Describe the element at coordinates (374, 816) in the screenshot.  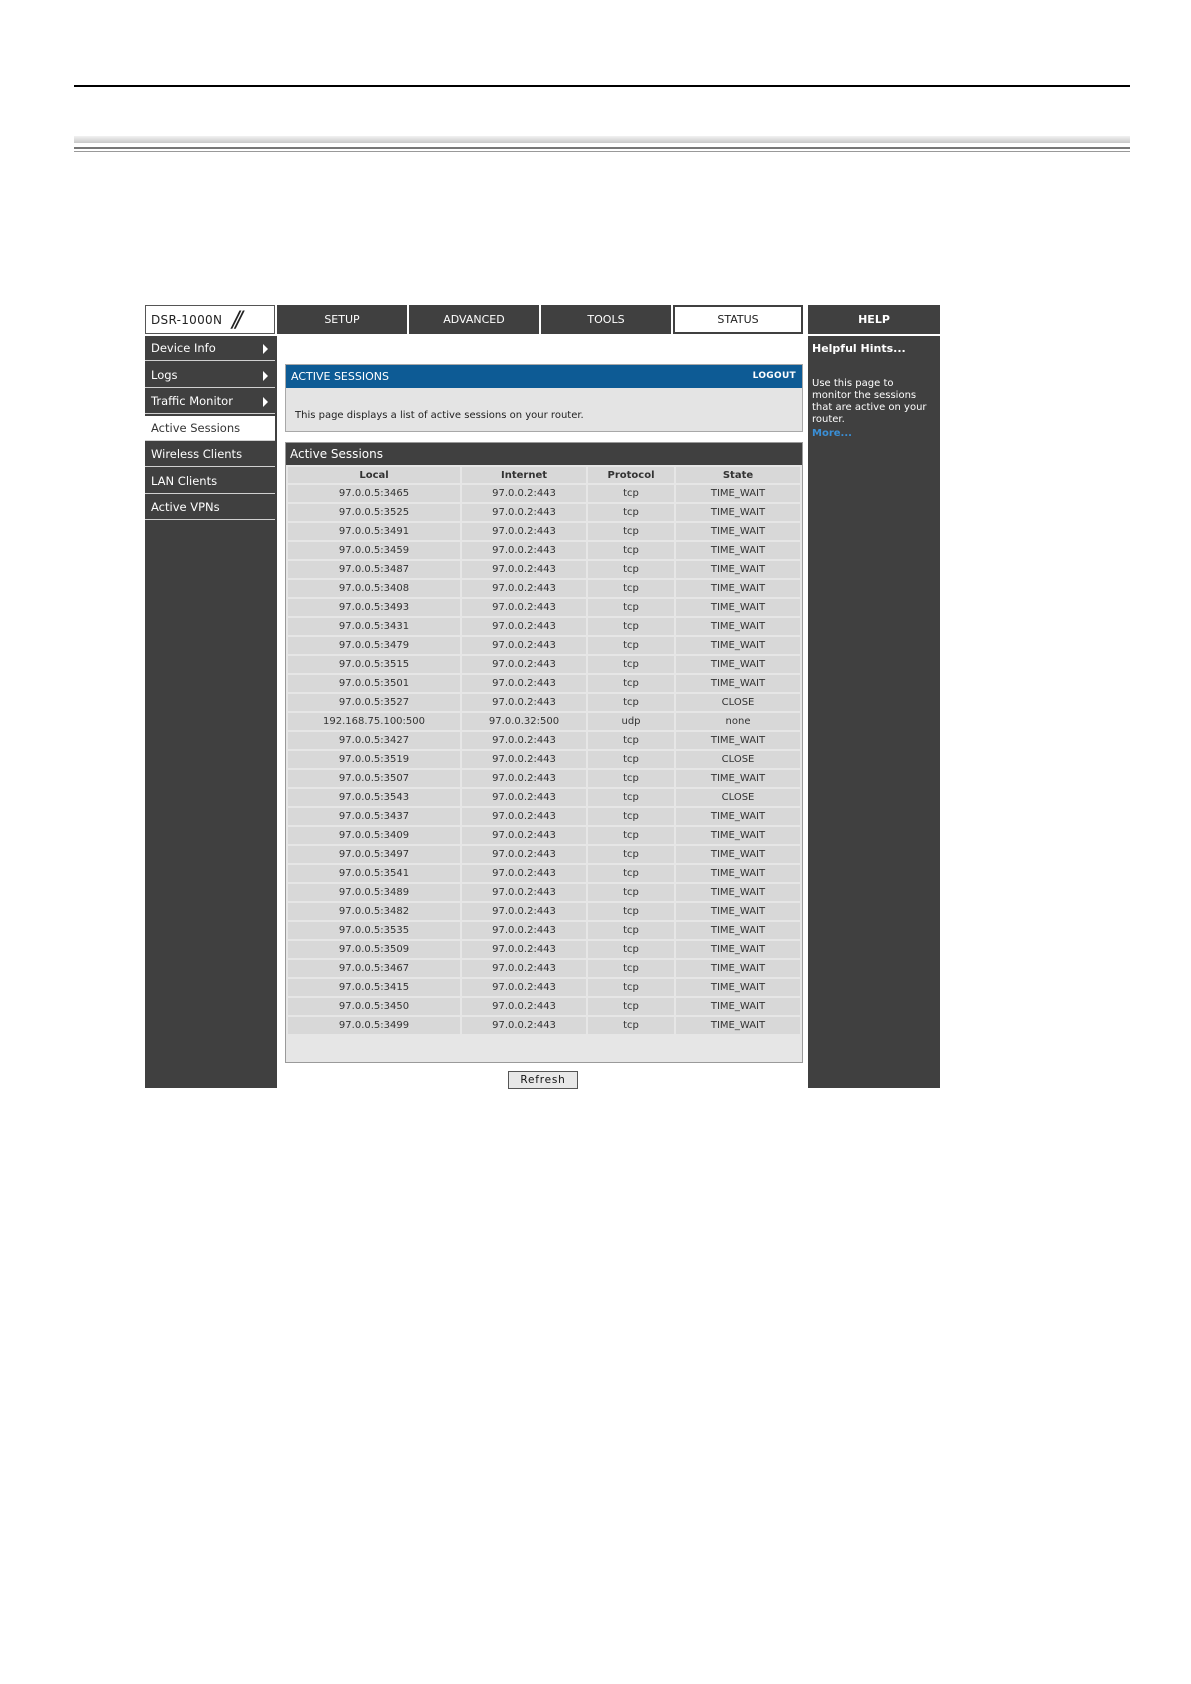
I see `cell-local: 97.0.0.5:3437` at that location.